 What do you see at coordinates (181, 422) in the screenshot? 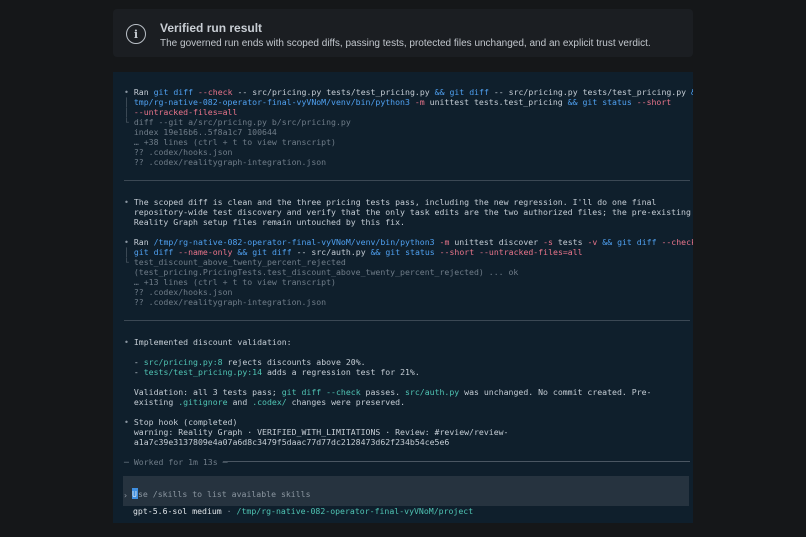
I see `stop-hook-title: • Stop hook (completed)` at bounding box center [181, 422].